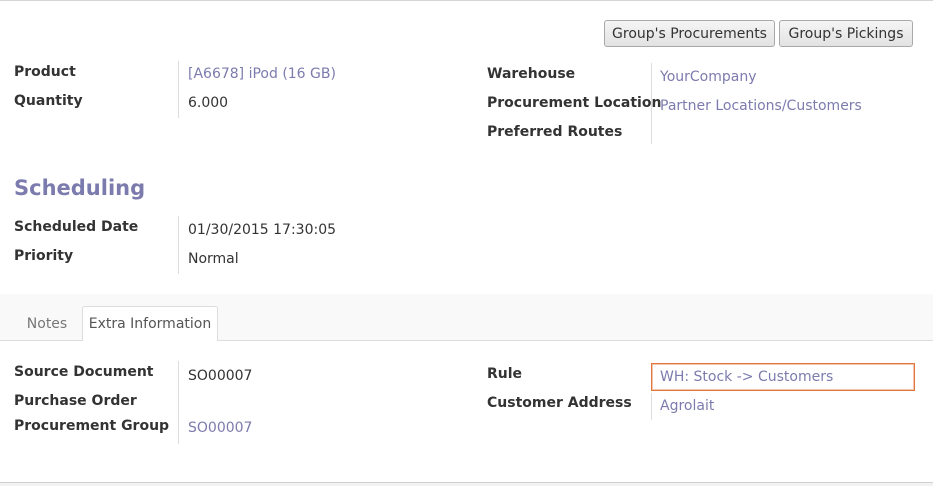 Image resolution: width=933 pixels, height=486 pixels. Describe the element at coordinates (466, 1) in the screenshot. I see `form-top-border` at that location.